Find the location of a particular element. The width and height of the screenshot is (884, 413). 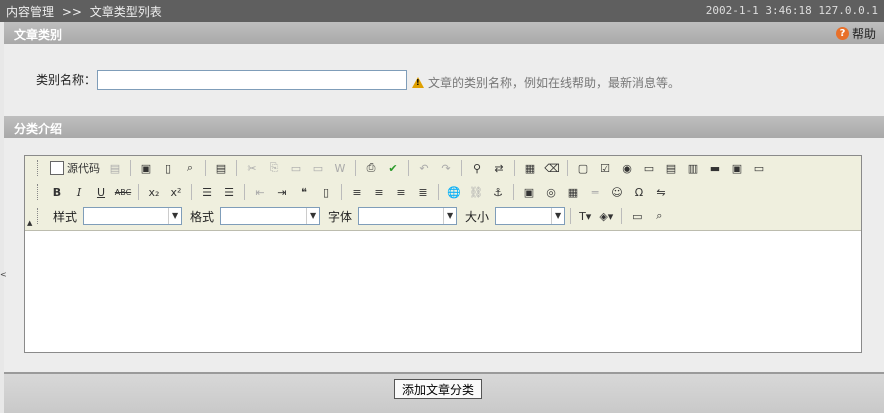

cut-button: ✂ is located at coordinates (252, 168).